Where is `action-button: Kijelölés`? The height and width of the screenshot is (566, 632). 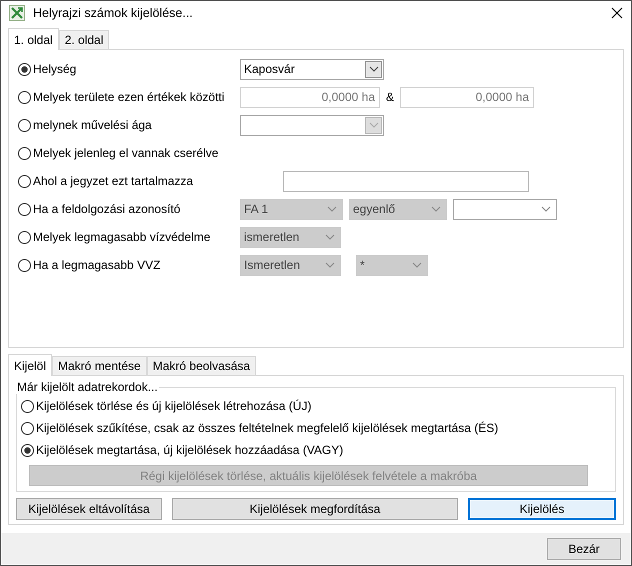
action-button: Kijelölés is located at coordinates (542, 509).